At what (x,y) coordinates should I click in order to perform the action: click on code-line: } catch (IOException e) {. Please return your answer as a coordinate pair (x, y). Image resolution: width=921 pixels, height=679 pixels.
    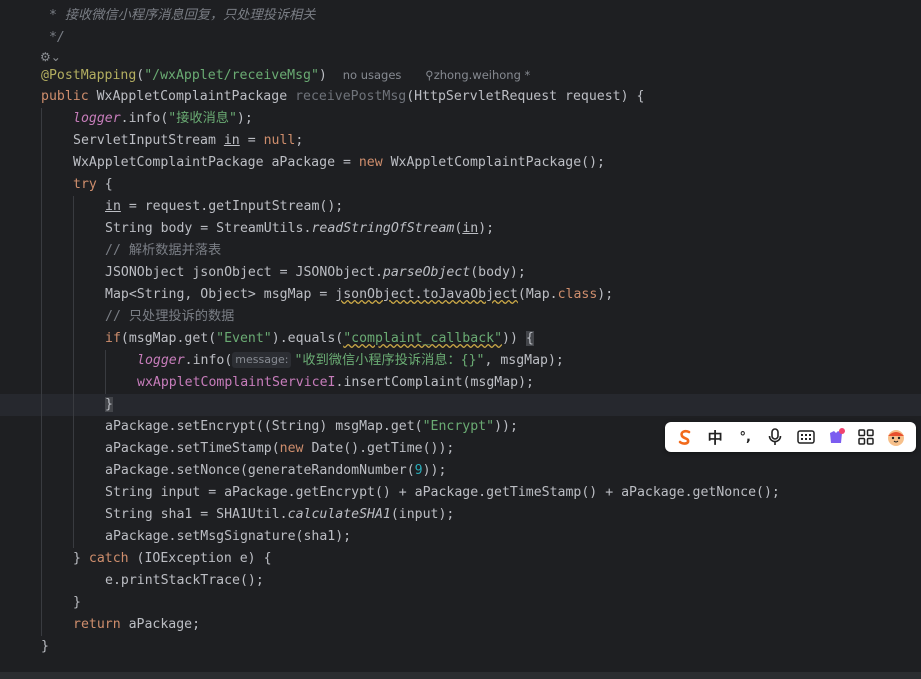
    Looking at the image, I should click on (172, 559).